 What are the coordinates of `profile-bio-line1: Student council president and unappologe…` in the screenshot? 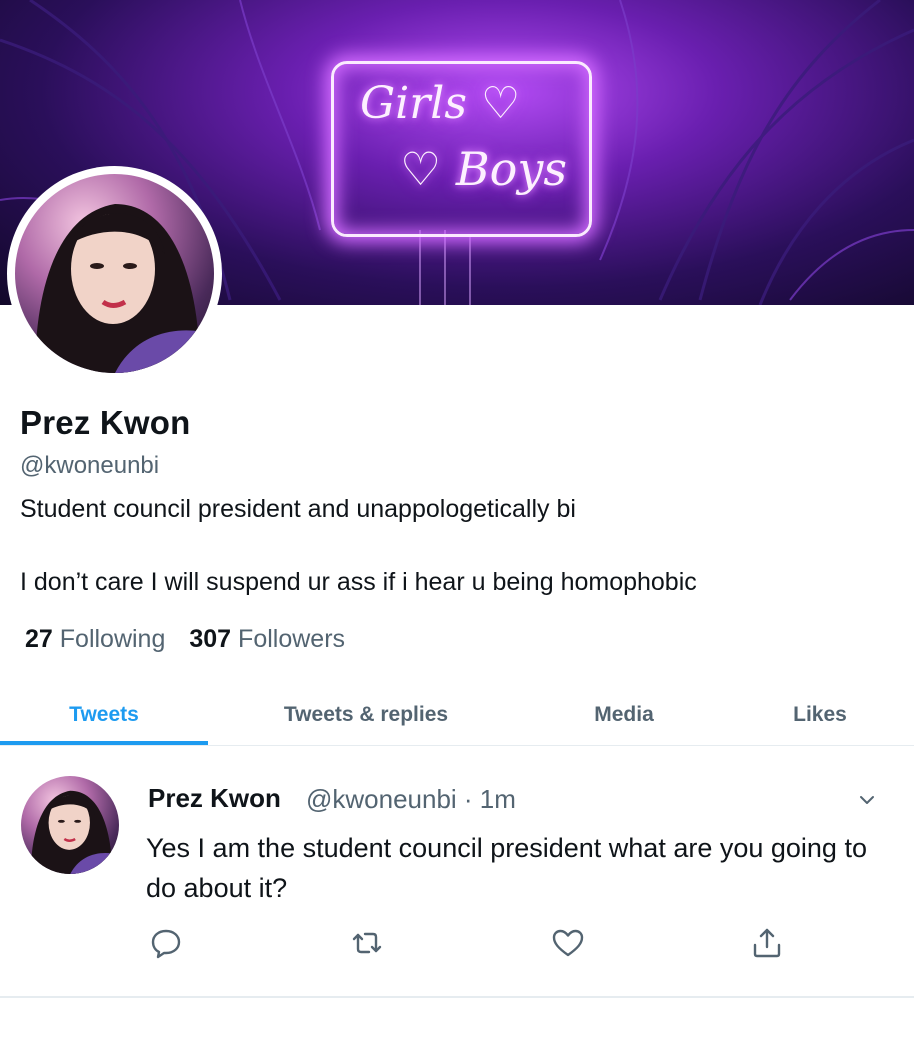 It's located at (298, 509).